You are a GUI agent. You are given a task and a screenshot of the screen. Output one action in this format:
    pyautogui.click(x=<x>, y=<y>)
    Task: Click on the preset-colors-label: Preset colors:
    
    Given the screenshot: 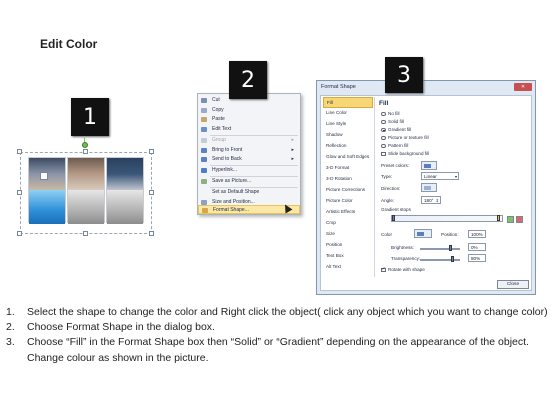 What is the action you would take?
    pyautogui.click(x=395, y=165)
    